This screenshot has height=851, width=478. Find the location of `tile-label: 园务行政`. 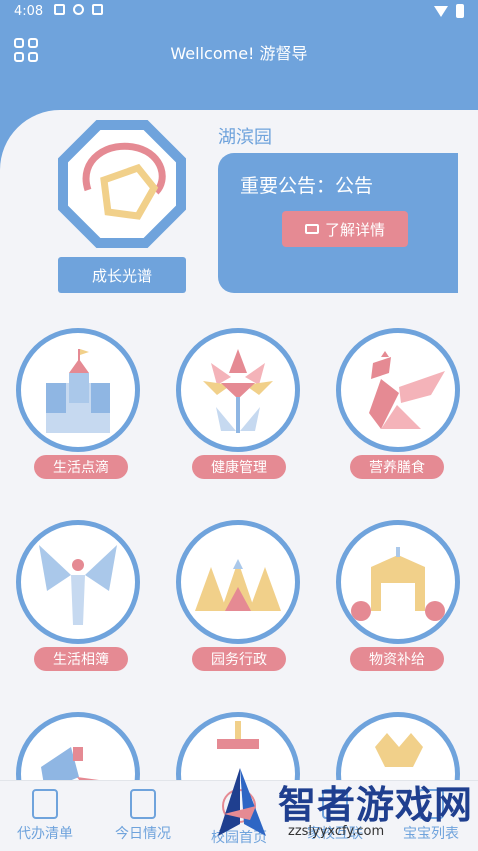

tile-label: 园务行政 is located at coordinates (239, 659).